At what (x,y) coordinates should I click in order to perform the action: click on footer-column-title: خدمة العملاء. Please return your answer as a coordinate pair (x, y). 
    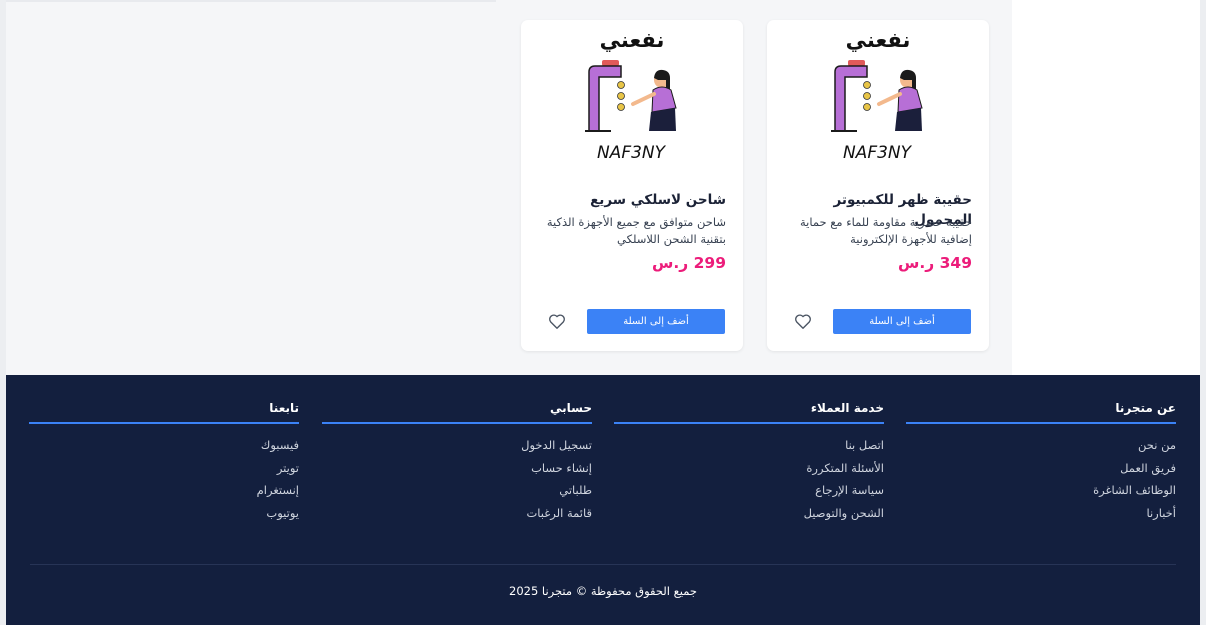
    Looking at the image, I should click on (749, 412).